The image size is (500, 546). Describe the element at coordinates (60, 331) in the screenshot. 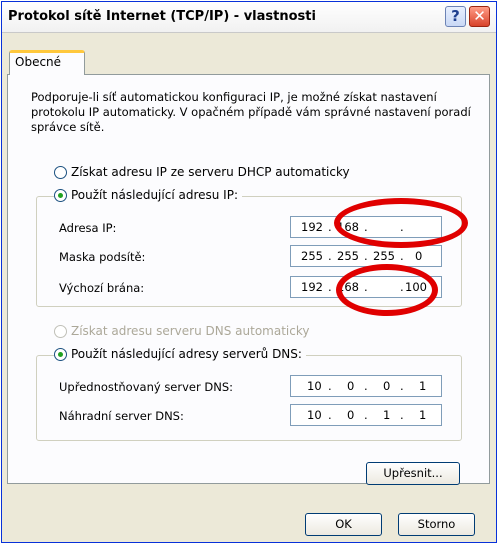

I see `dns-auto-radio-button` at that location.